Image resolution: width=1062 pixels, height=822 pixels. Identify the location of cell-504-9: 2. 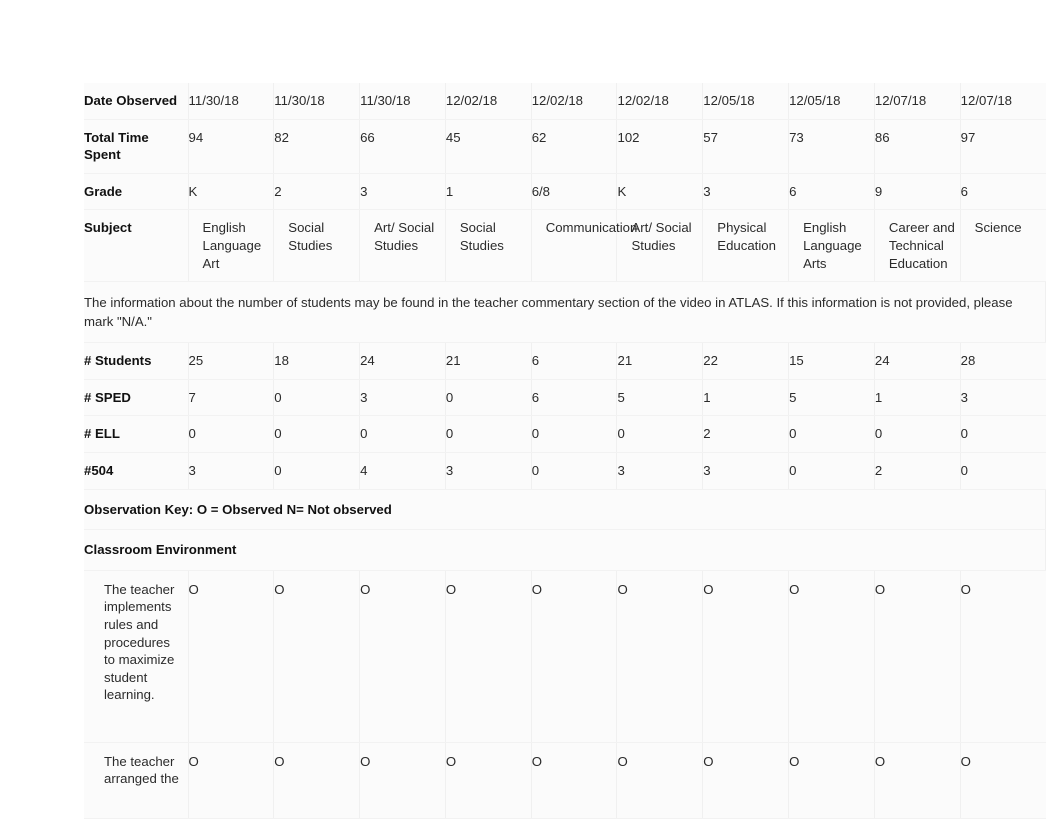
(917, 471).